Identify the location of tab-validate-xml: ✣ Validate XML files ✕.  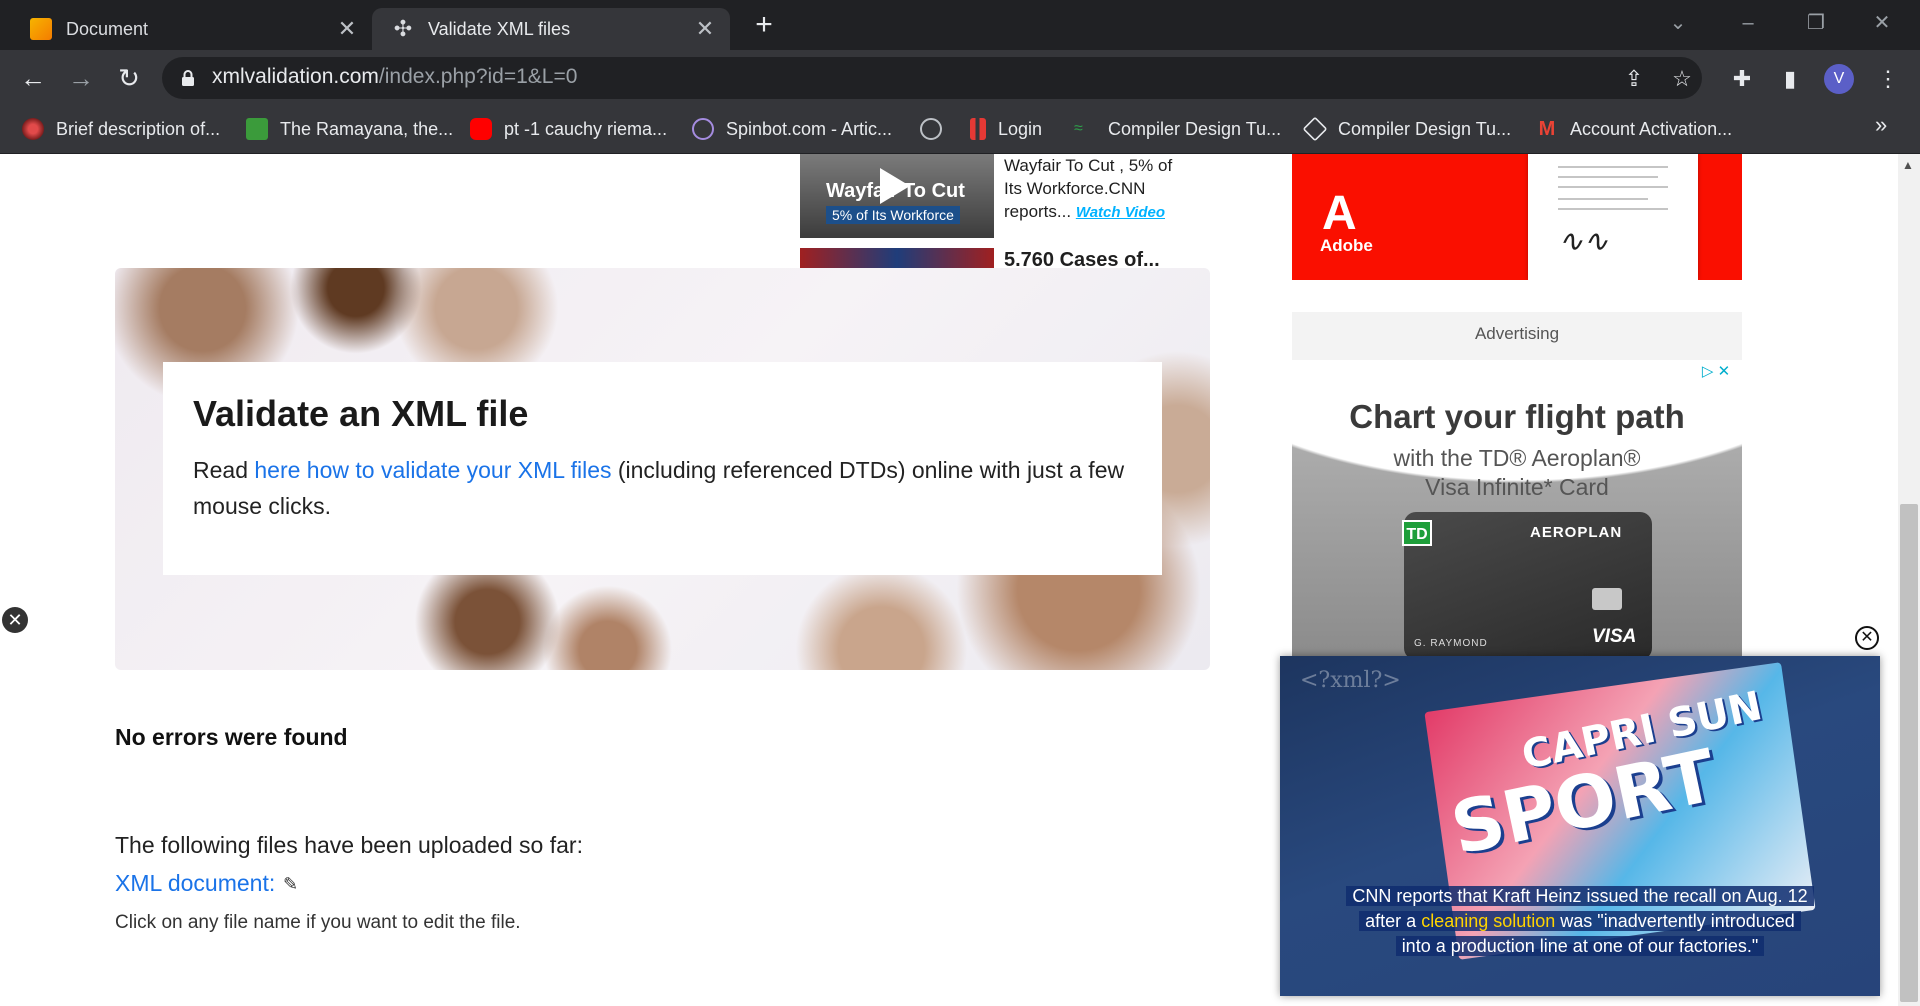
(551, 29).